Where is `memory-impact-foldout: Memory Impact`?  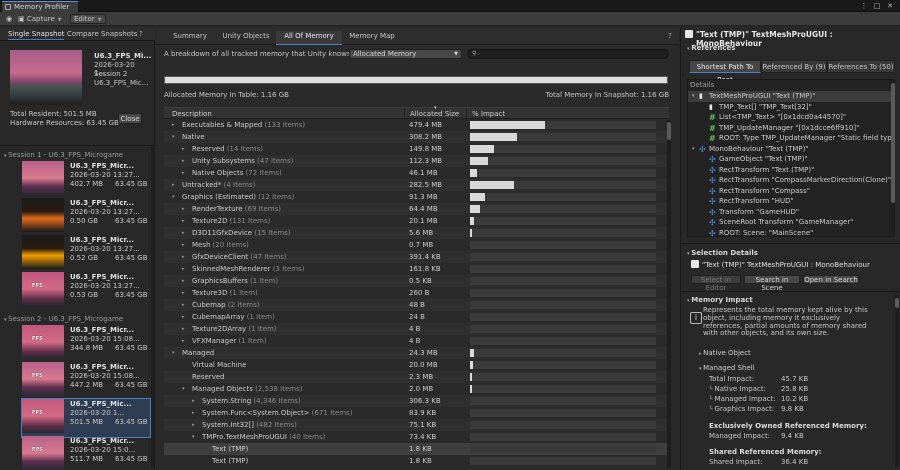 memory-impact-foldout: Memory Impact is located at coordinates (719, 300).